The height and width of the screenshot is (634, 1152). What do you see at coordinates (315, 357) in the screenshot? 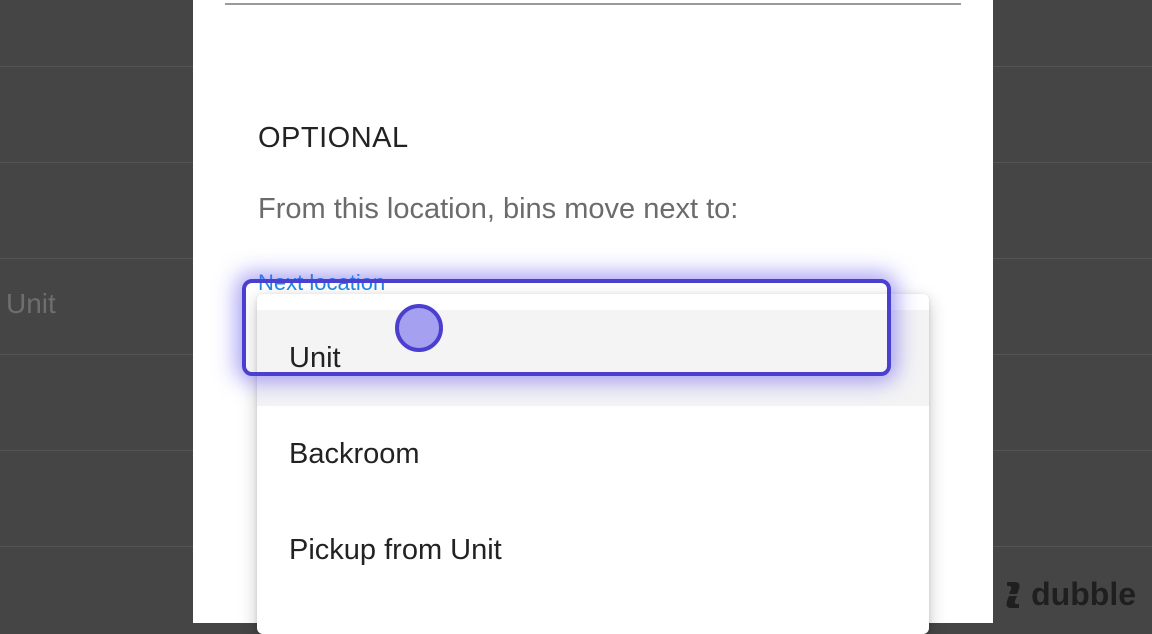
I see `option-label: Unit` at bounding box center [315, 357].